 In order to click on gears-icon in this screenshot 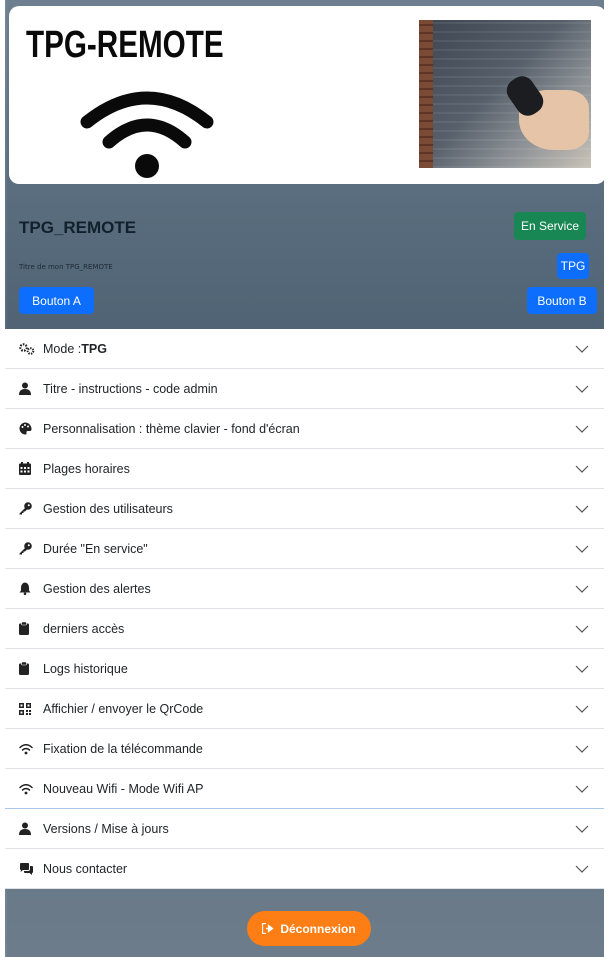, I will do `click(28, 349)`.